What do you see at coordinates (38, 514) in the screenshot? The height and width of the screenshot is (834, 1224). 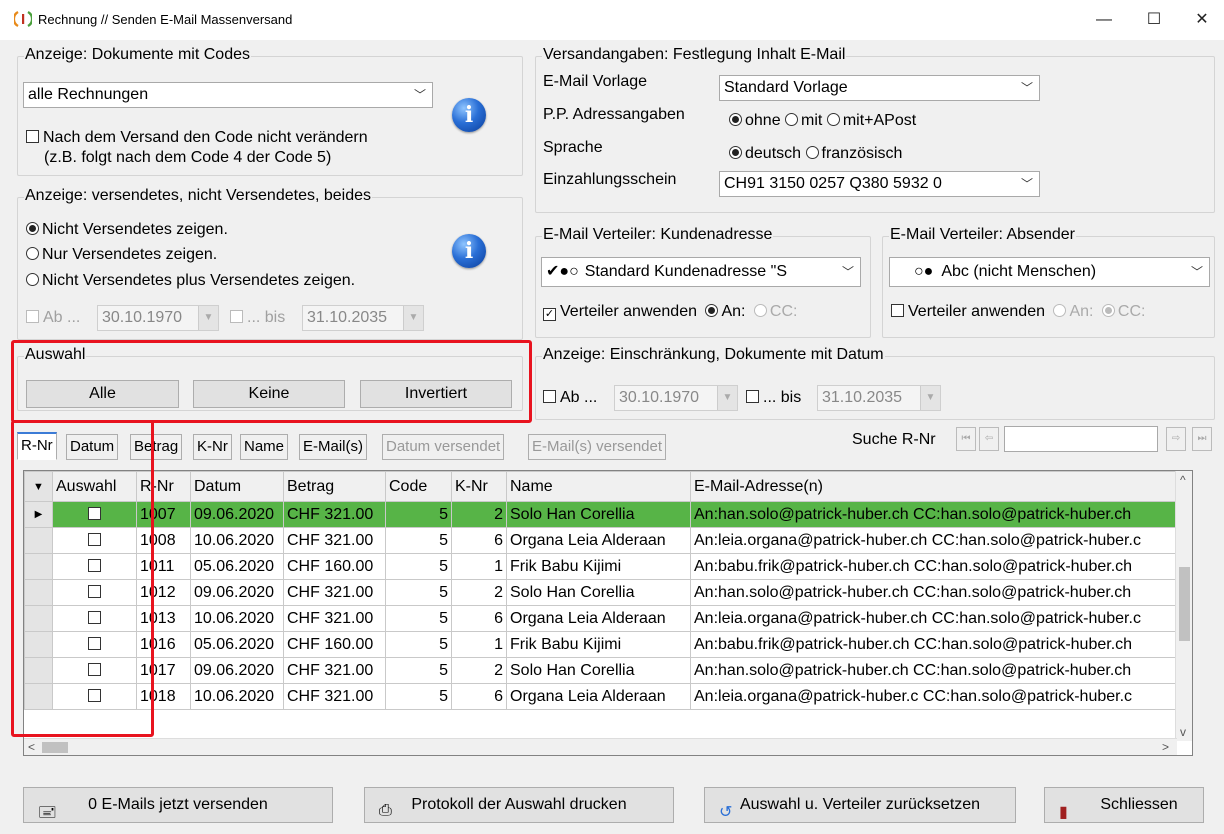 I see `row-header: ▶` at bounding box center [38, 514].